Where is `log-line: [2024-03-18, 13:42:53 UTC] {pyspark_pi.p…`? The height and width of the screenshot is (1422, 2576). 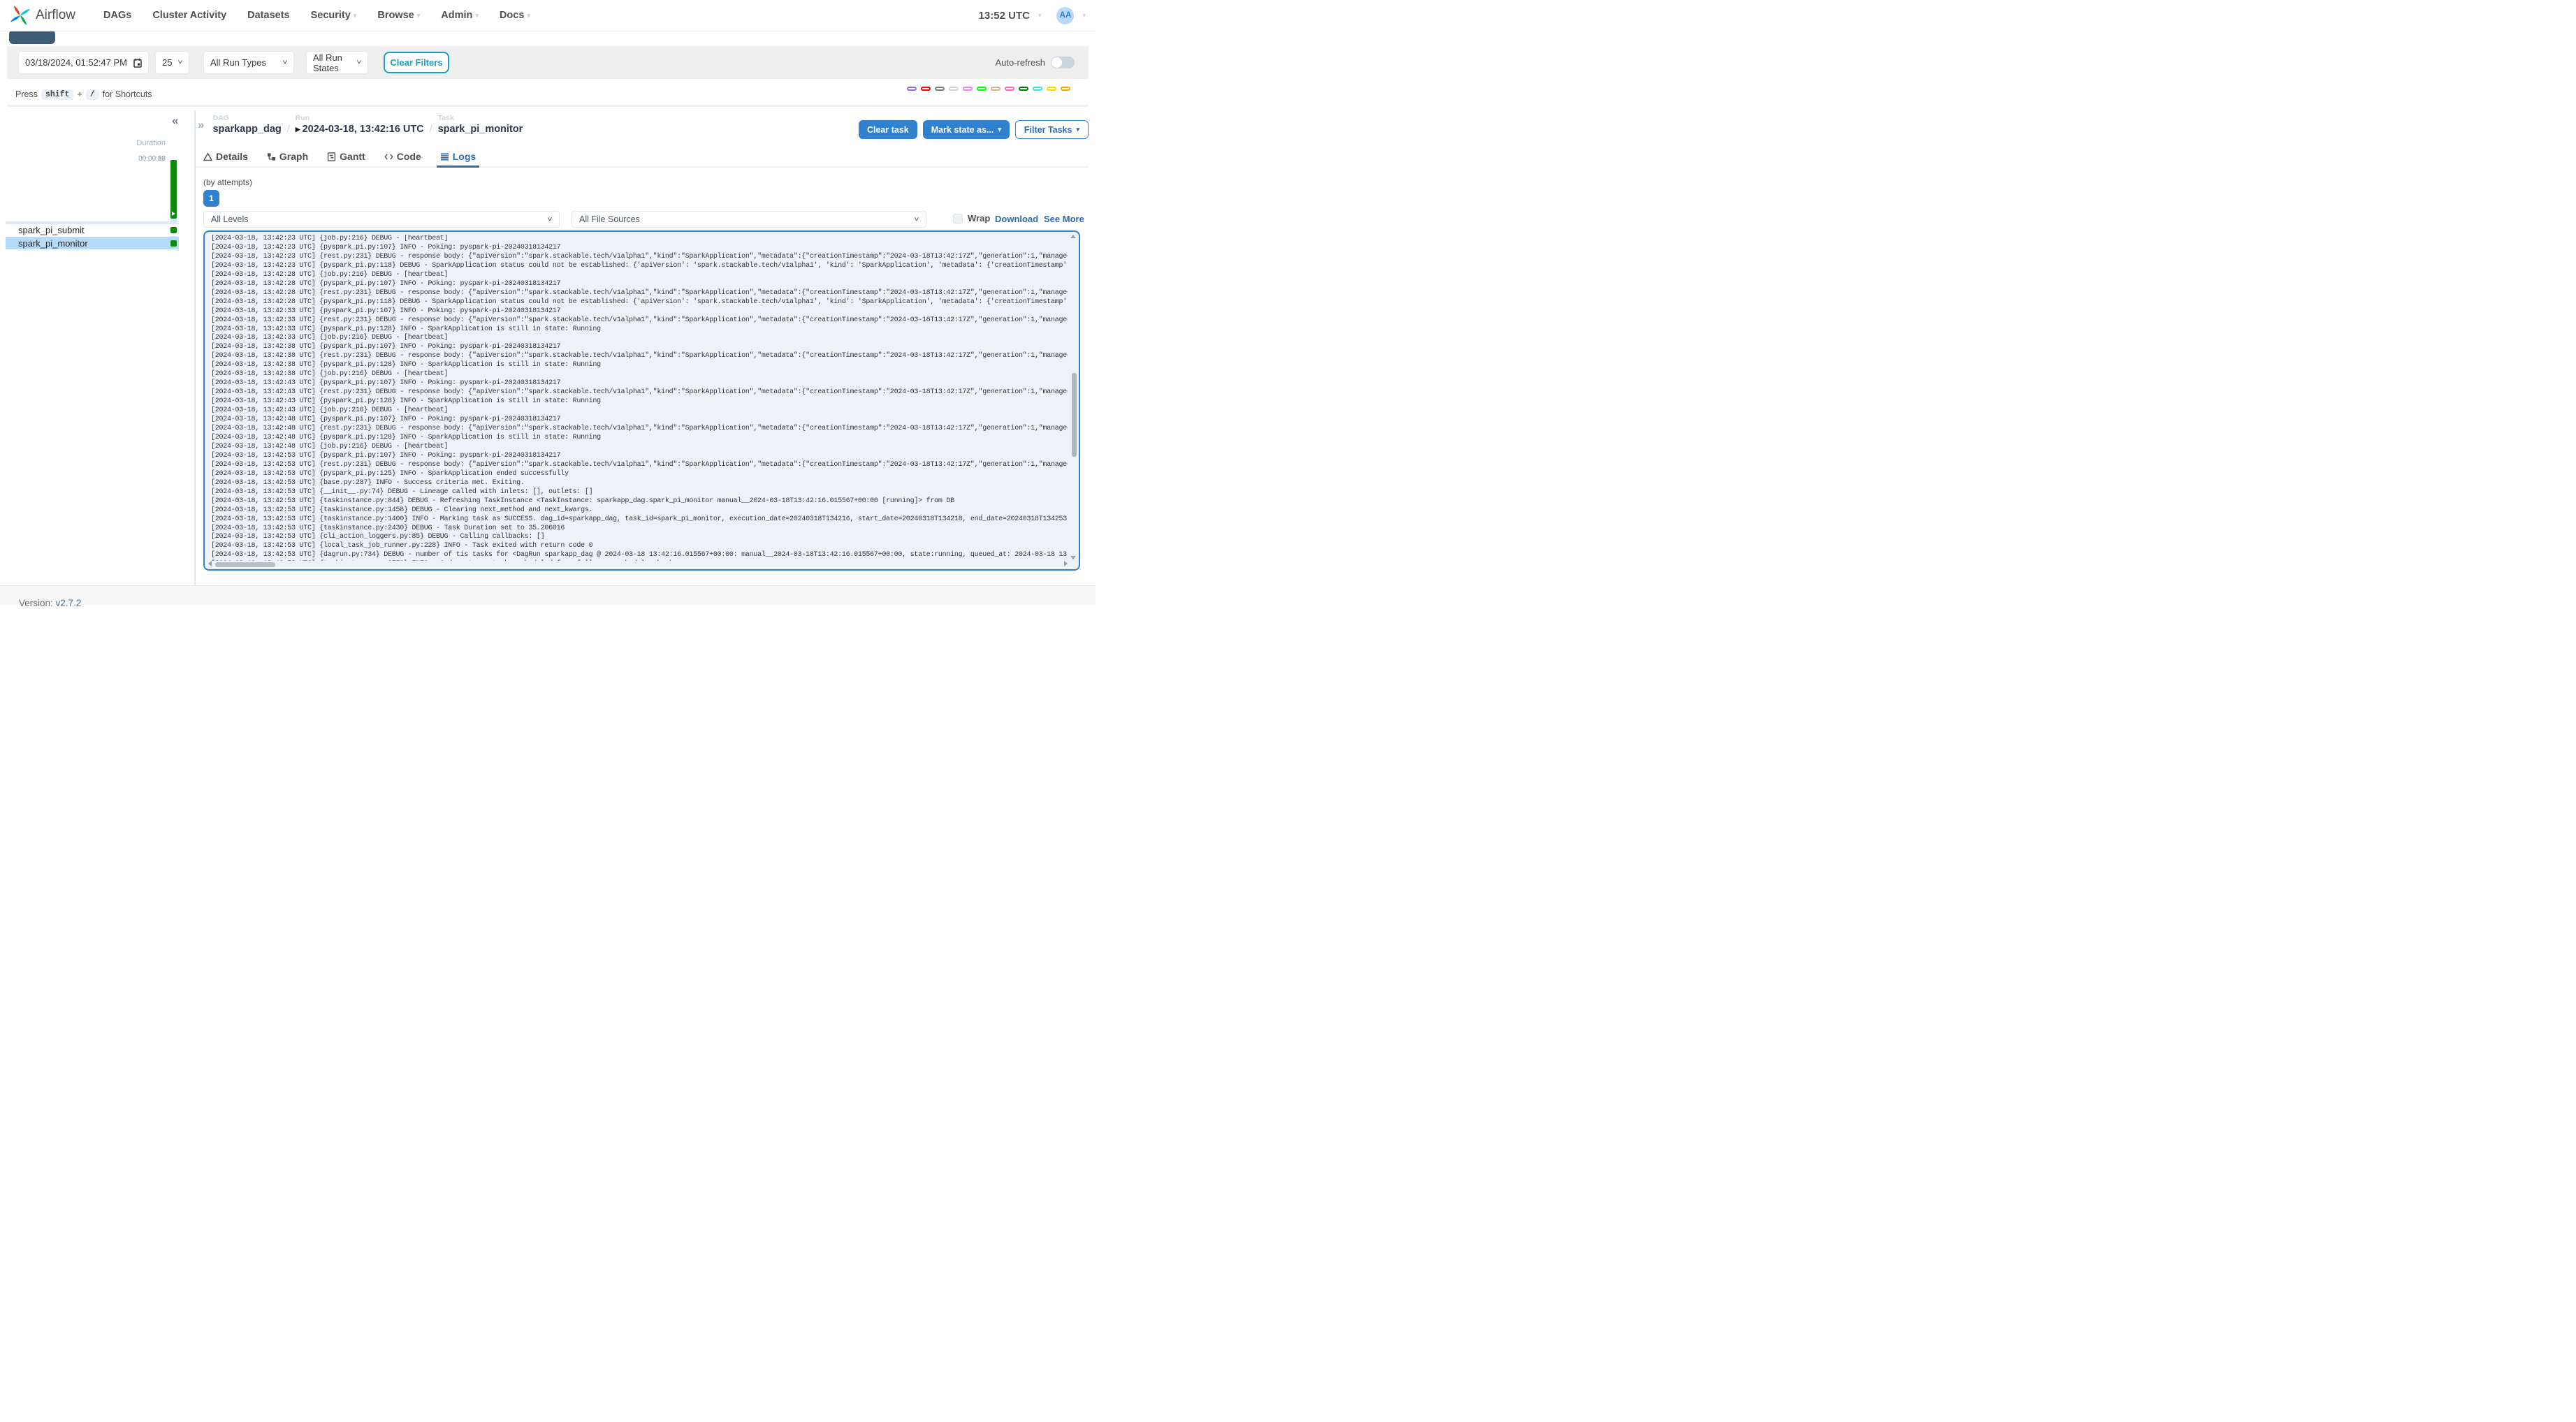
log-line: [2024-03-18, 13:42:53 UTC] {pyspark_pi.p… is located at coordinates (386, 455).